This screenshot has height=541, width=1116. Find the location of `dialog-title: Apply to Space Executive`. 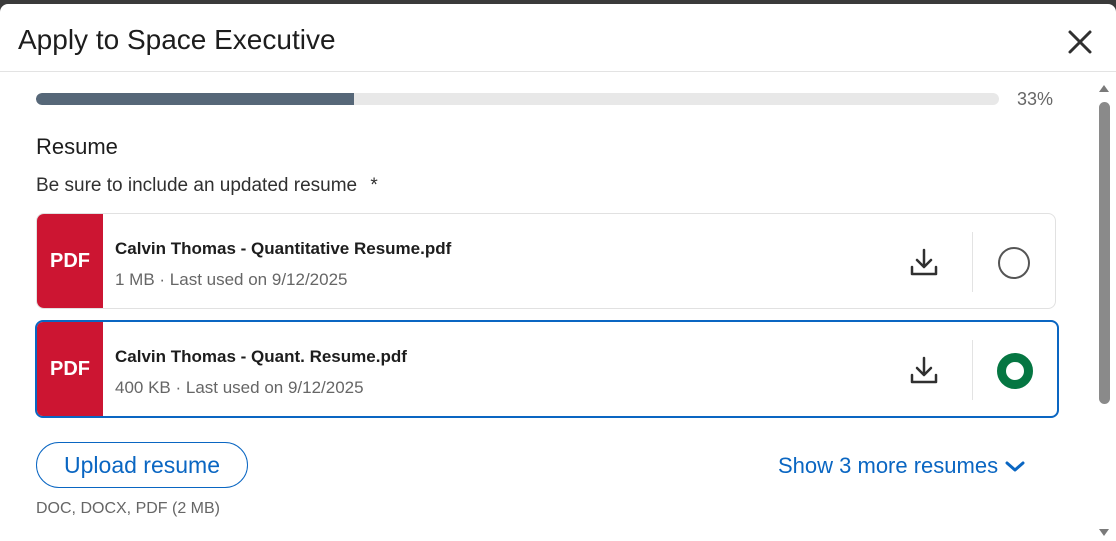

dialog-title: Apply to Space Executive is located at coordinates (177, 39).